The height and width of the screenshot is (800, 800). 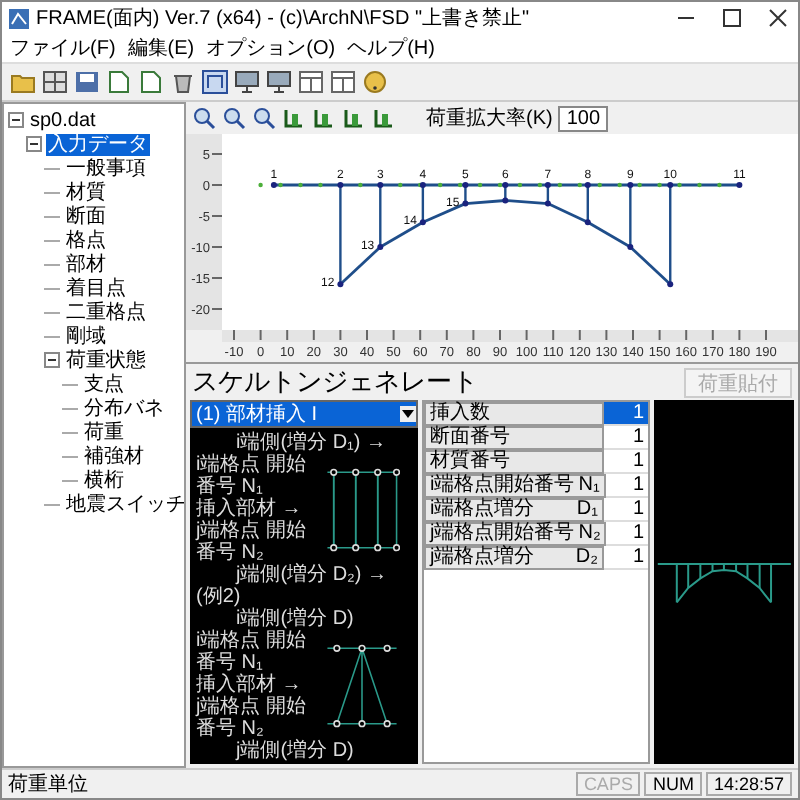 I want to click on scale-field: 100, so click(x=583, y=118).